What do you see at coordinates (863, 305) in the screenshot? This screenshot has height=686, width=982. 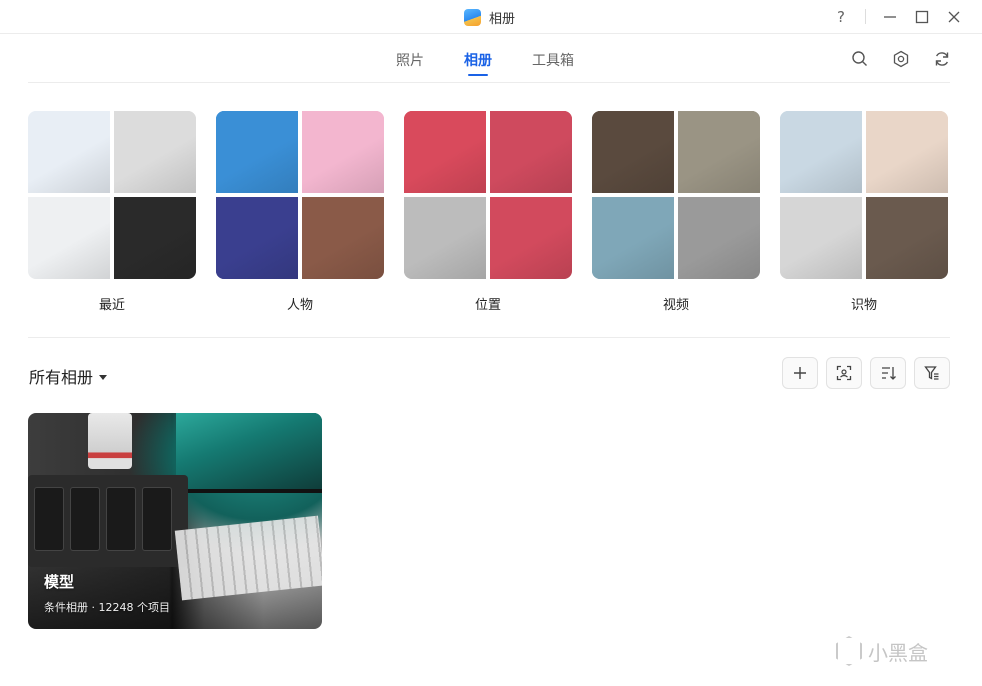 I see `category-label: 识物` at bounding box center [863, 305].